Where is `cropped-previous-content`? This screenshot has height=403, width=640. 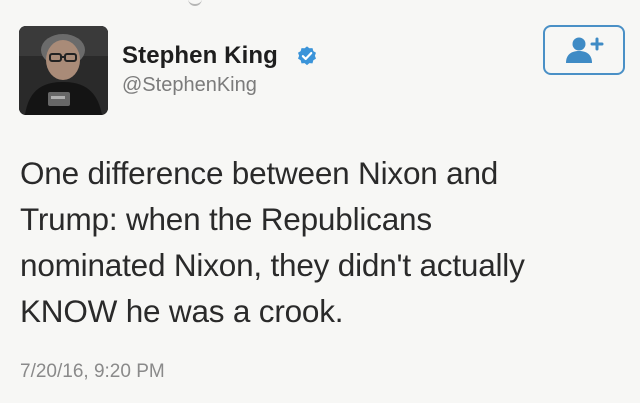 cropped-previous-content is located at coordinates (195, 3).